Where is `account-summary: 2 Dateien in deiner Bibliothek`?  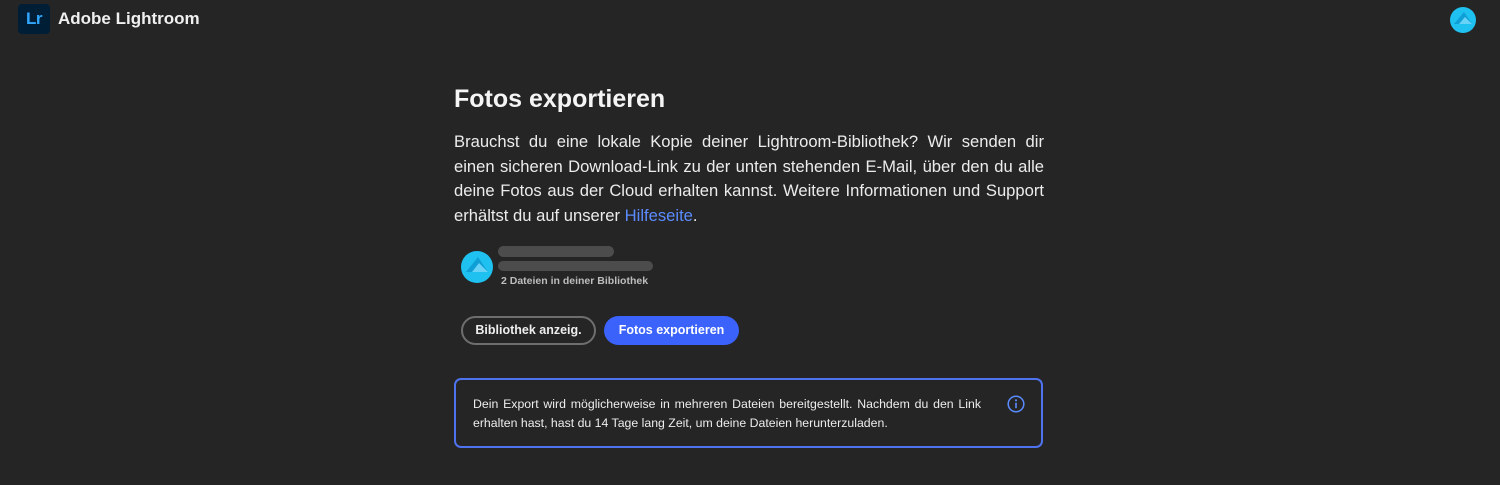
account-summary: 2 Dateien in deiner Bibliothek is located at coordinates (611, 269).